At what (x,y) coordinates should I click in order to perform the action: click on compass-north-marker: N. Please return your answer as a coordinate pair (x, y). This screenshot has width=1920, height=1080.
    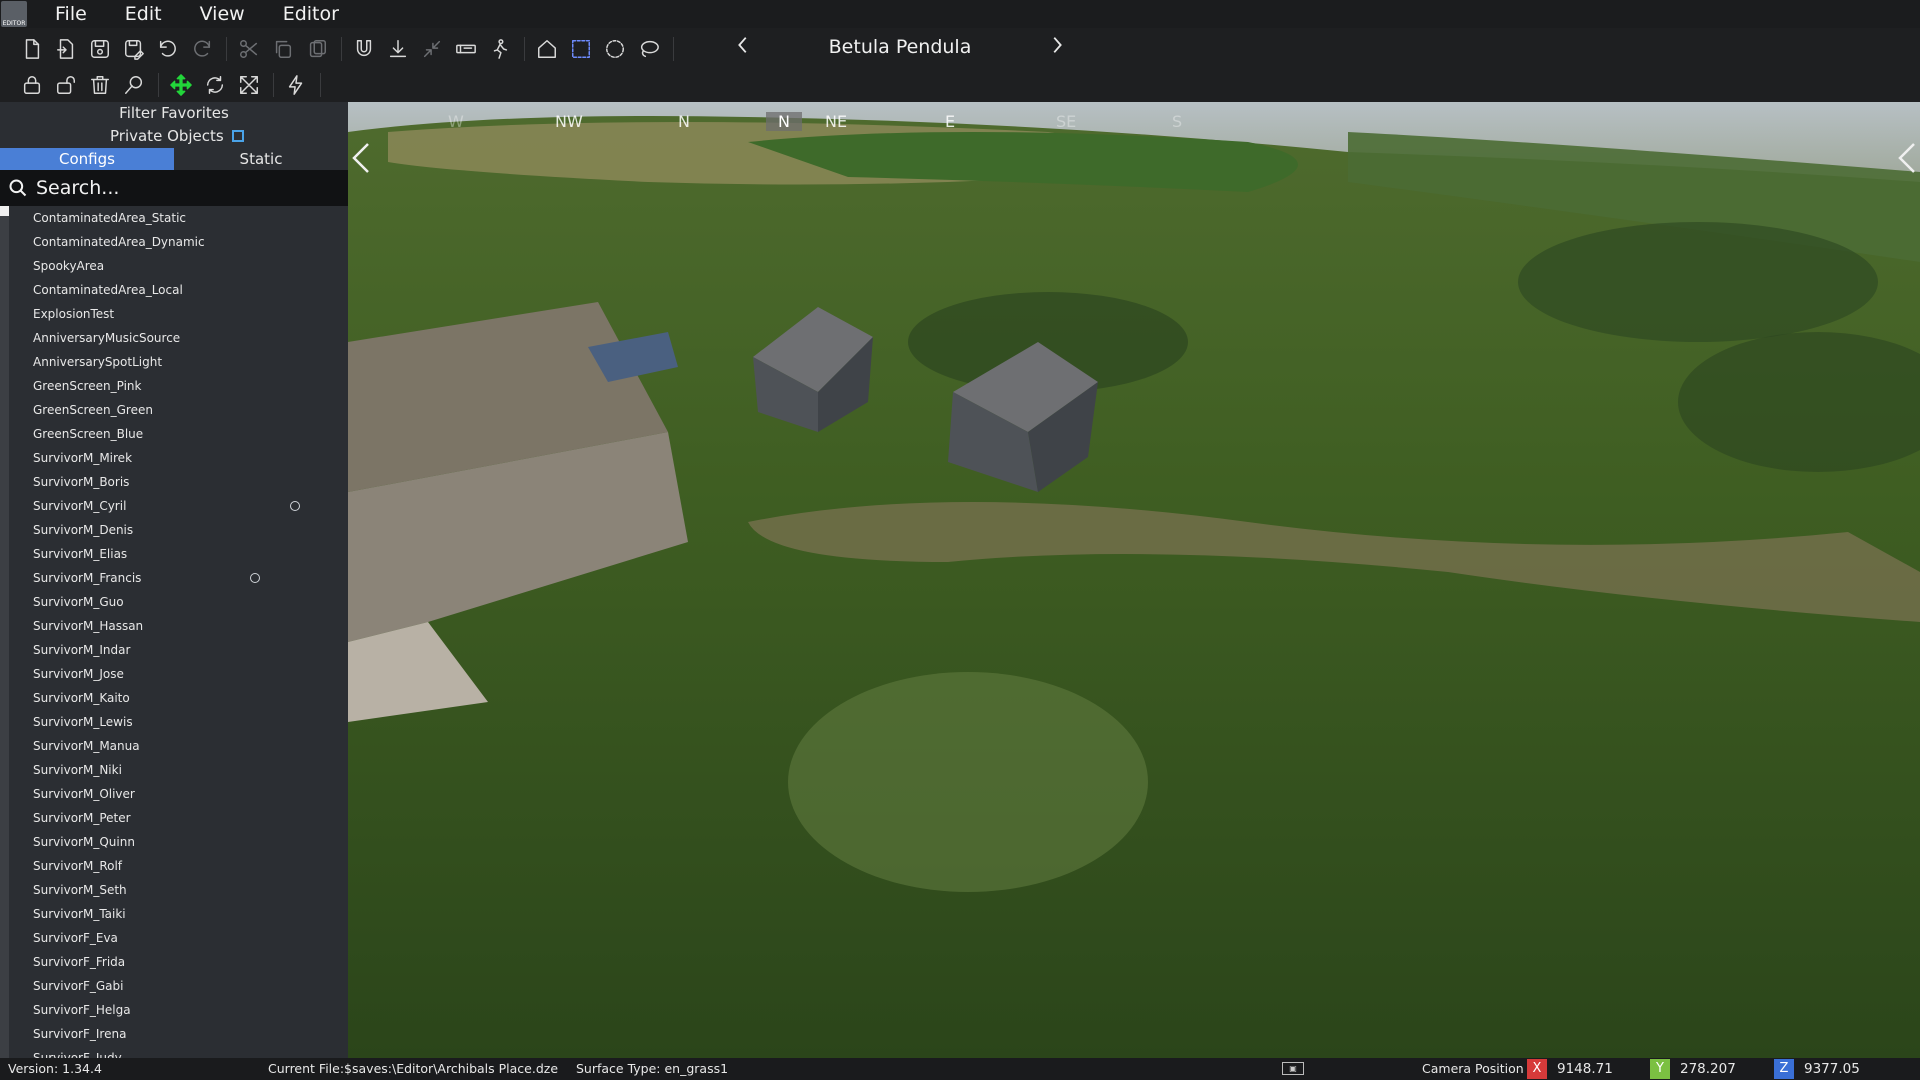
    Looking at the image, I should click on (684, 121).